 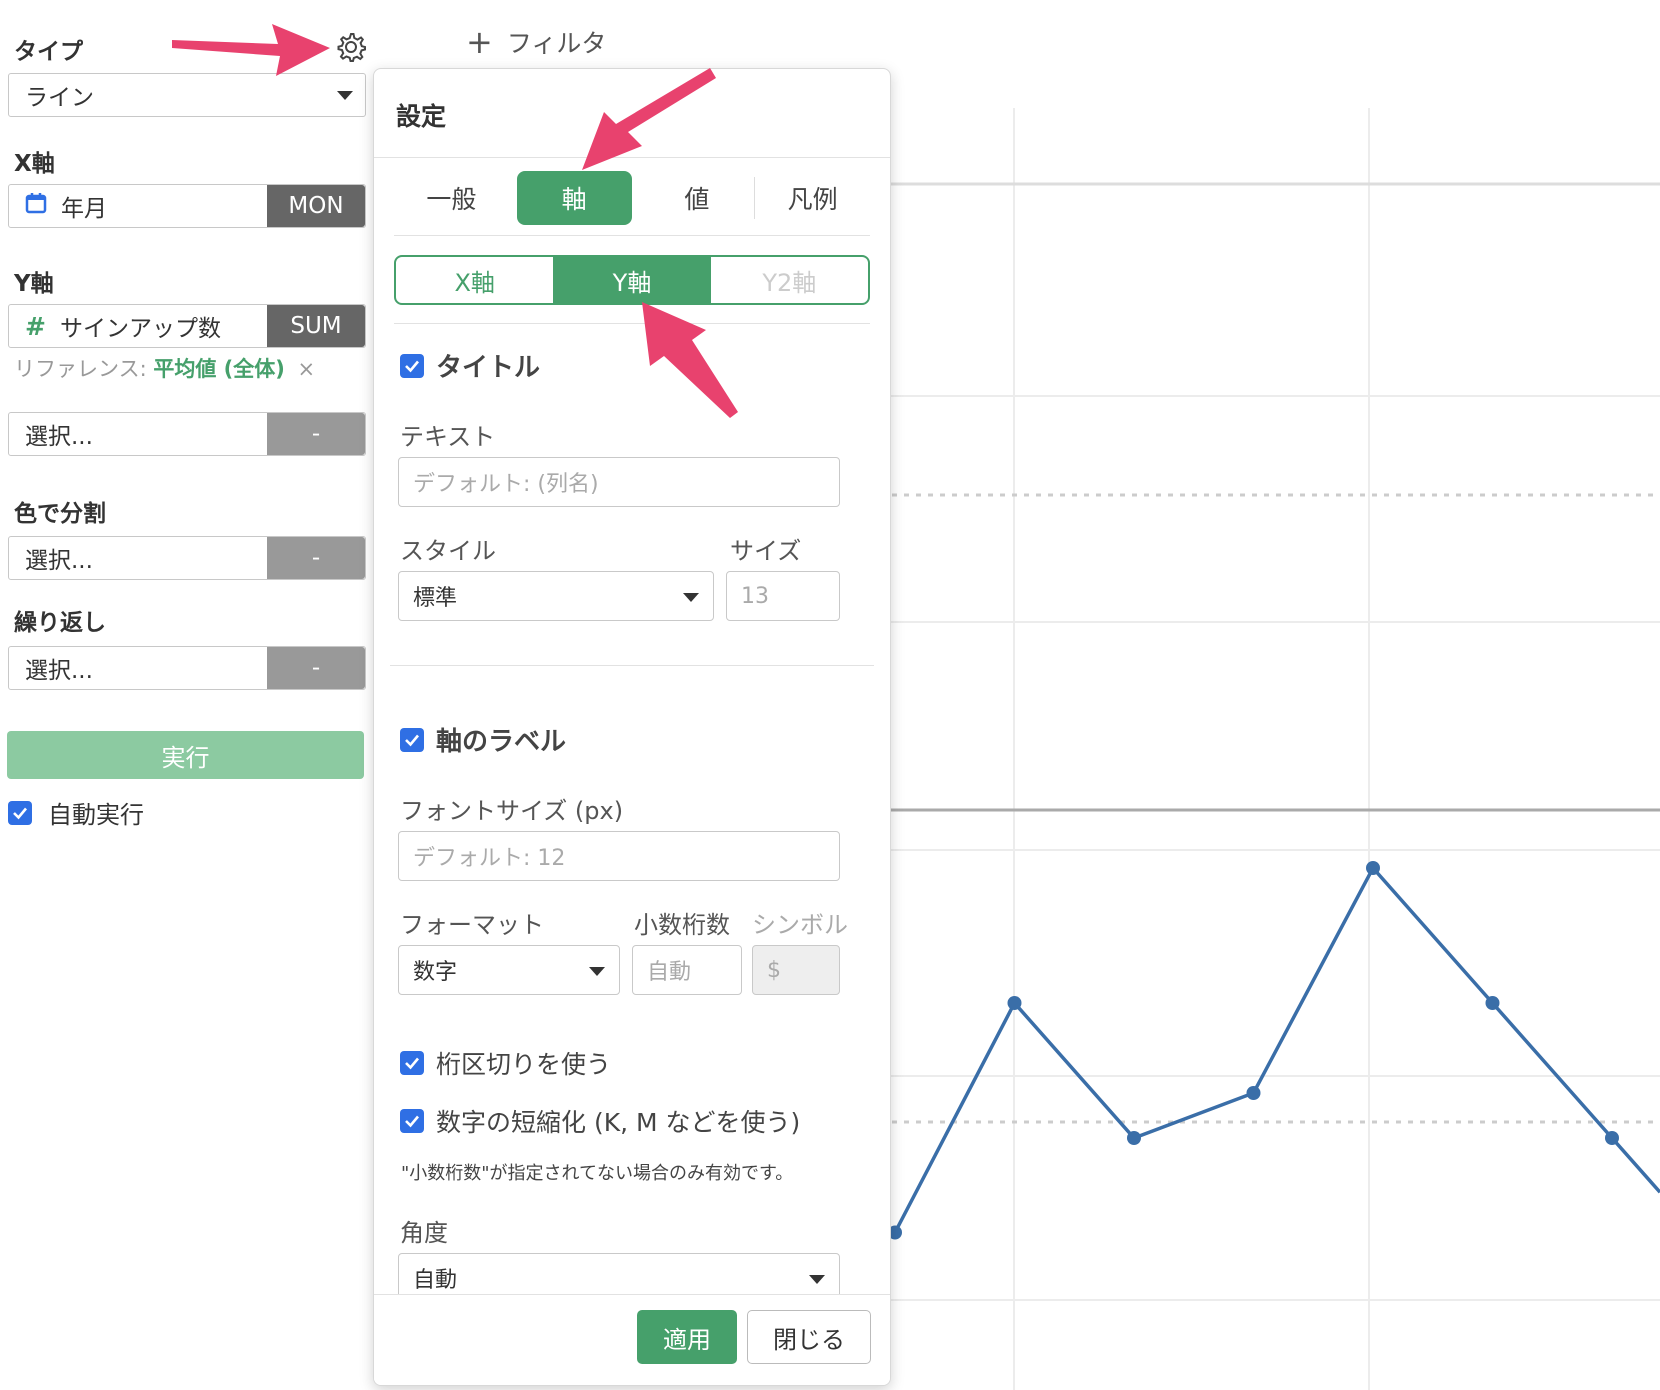 I want to click on filter-label: フィルタ, so click(x=556, y=43).